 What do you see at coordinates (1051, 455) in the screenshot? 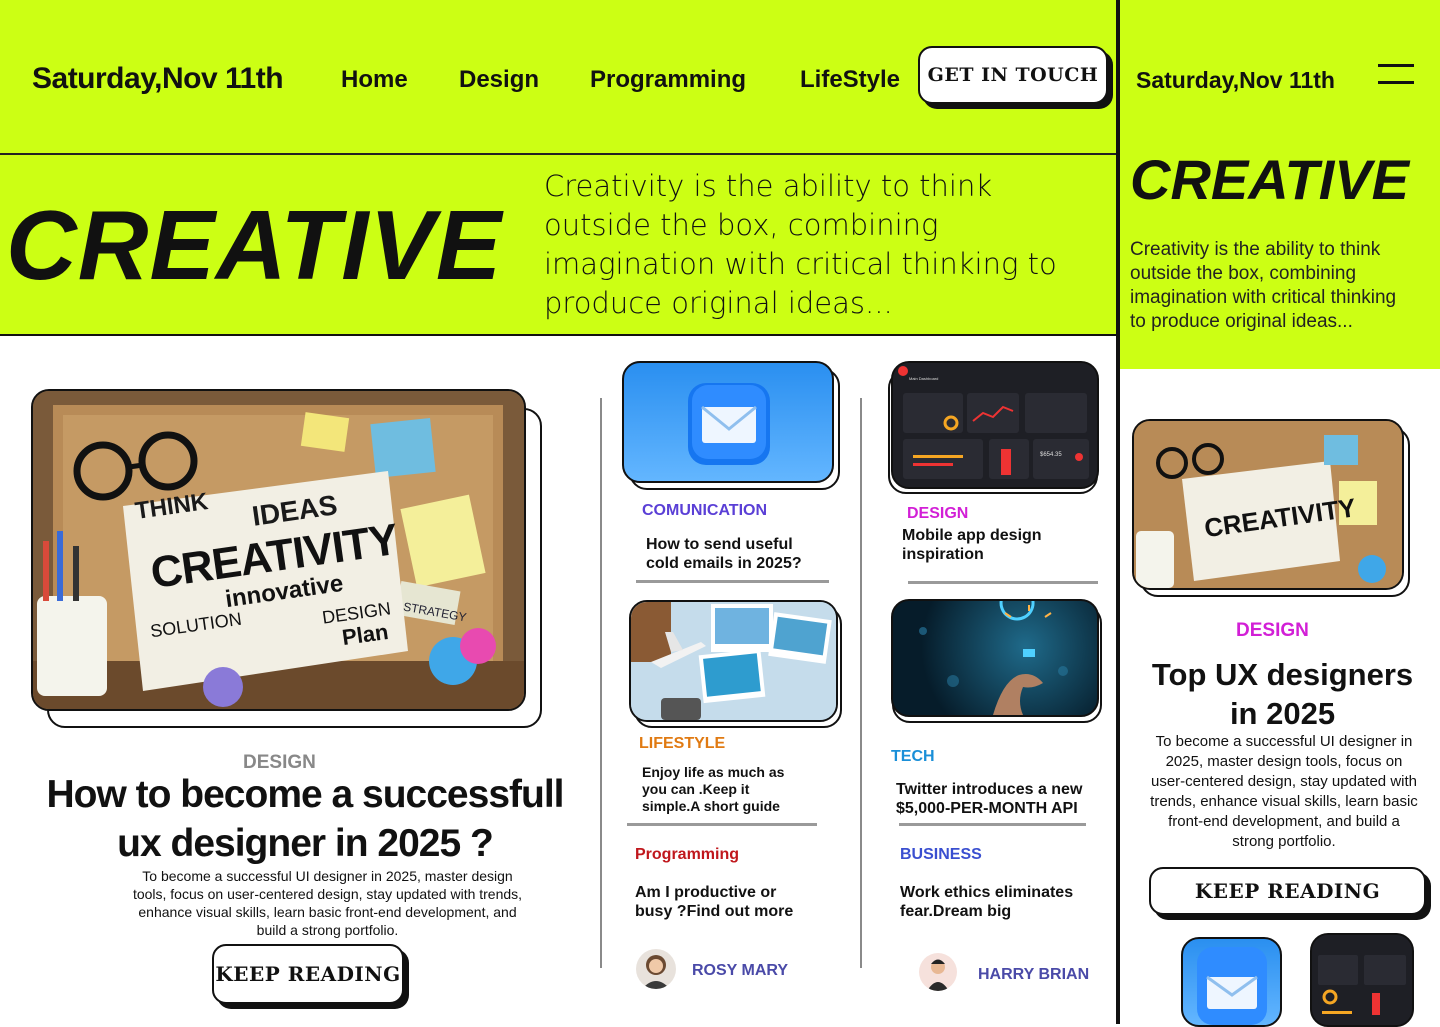
I see `dashboard-value: $654.35` at bounding box center [1051, 455].